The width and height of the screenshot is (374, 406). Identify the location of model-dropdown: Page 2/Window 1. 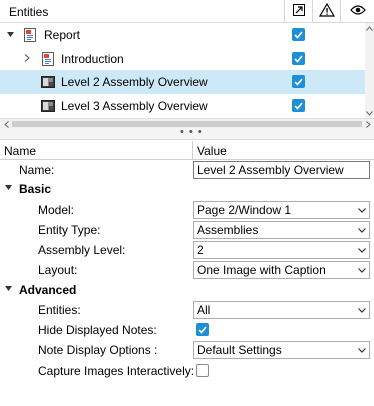
(281, 210).